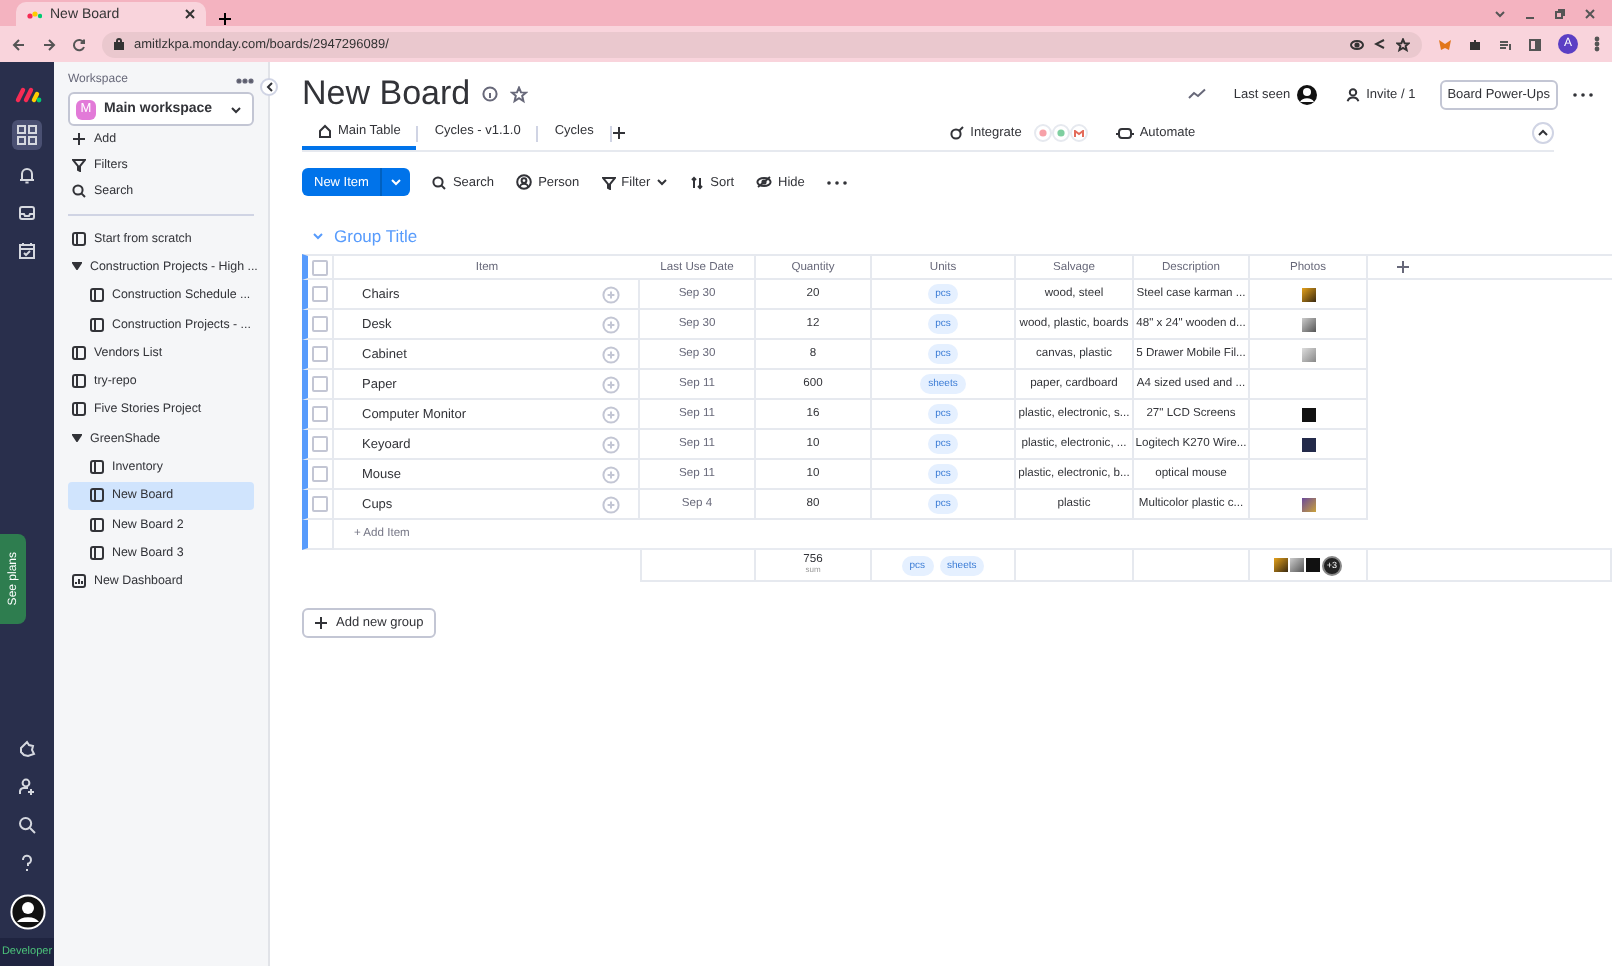  What do you see at coordinates (27, 213) in the screenshot?
I see `inbox-icon` at bounding box center [27, 213].